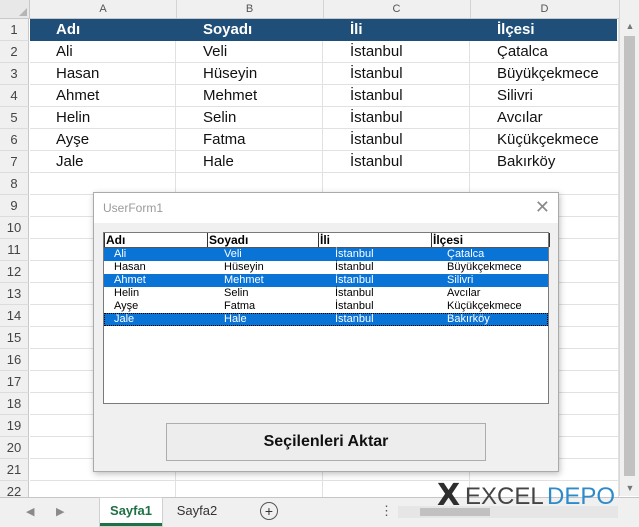 The width and height of the screenshot is (639, 527). Describe the element at coordinates (77, 73) in the screenshot. I see `data-cell: Hasan` at that location.